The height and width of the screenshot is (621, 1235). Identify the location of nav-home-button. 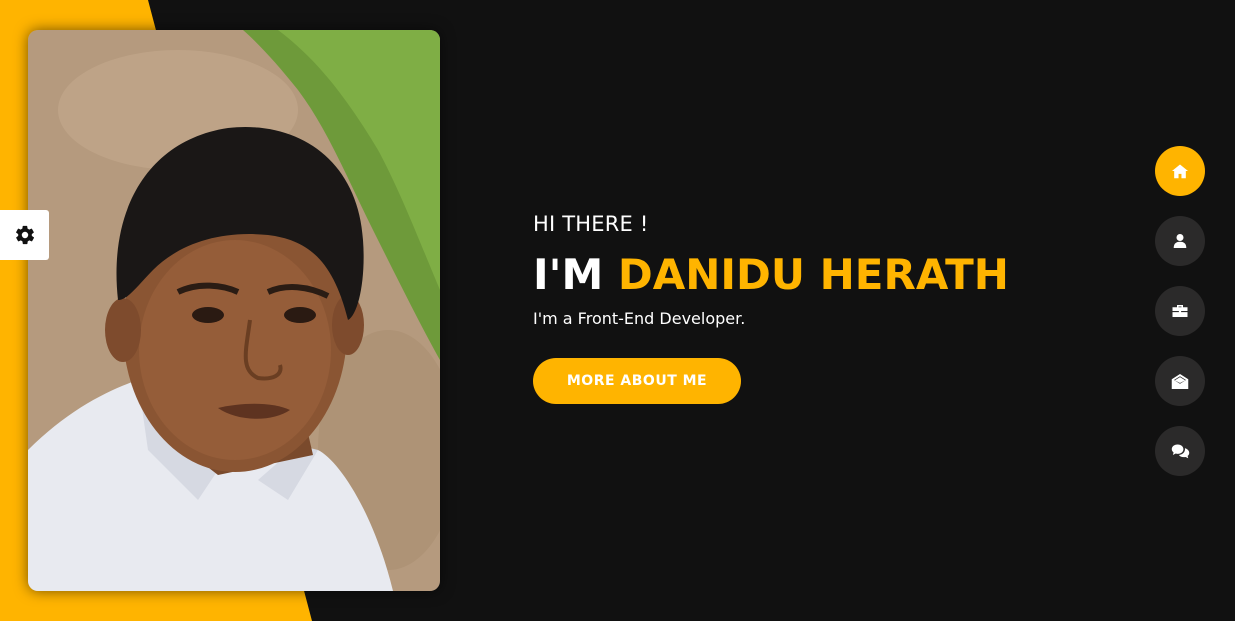
(1180, 171).